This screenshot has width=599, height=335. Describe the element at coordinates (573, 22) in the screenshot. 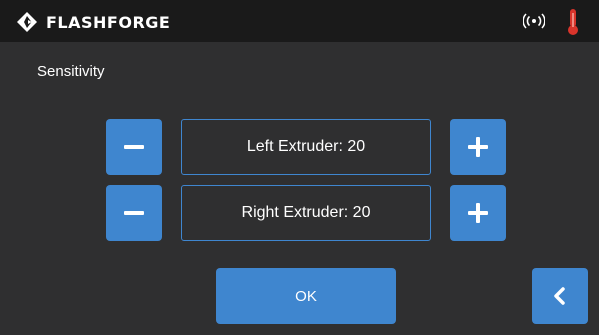

I see `thermometer-icon` at that location.